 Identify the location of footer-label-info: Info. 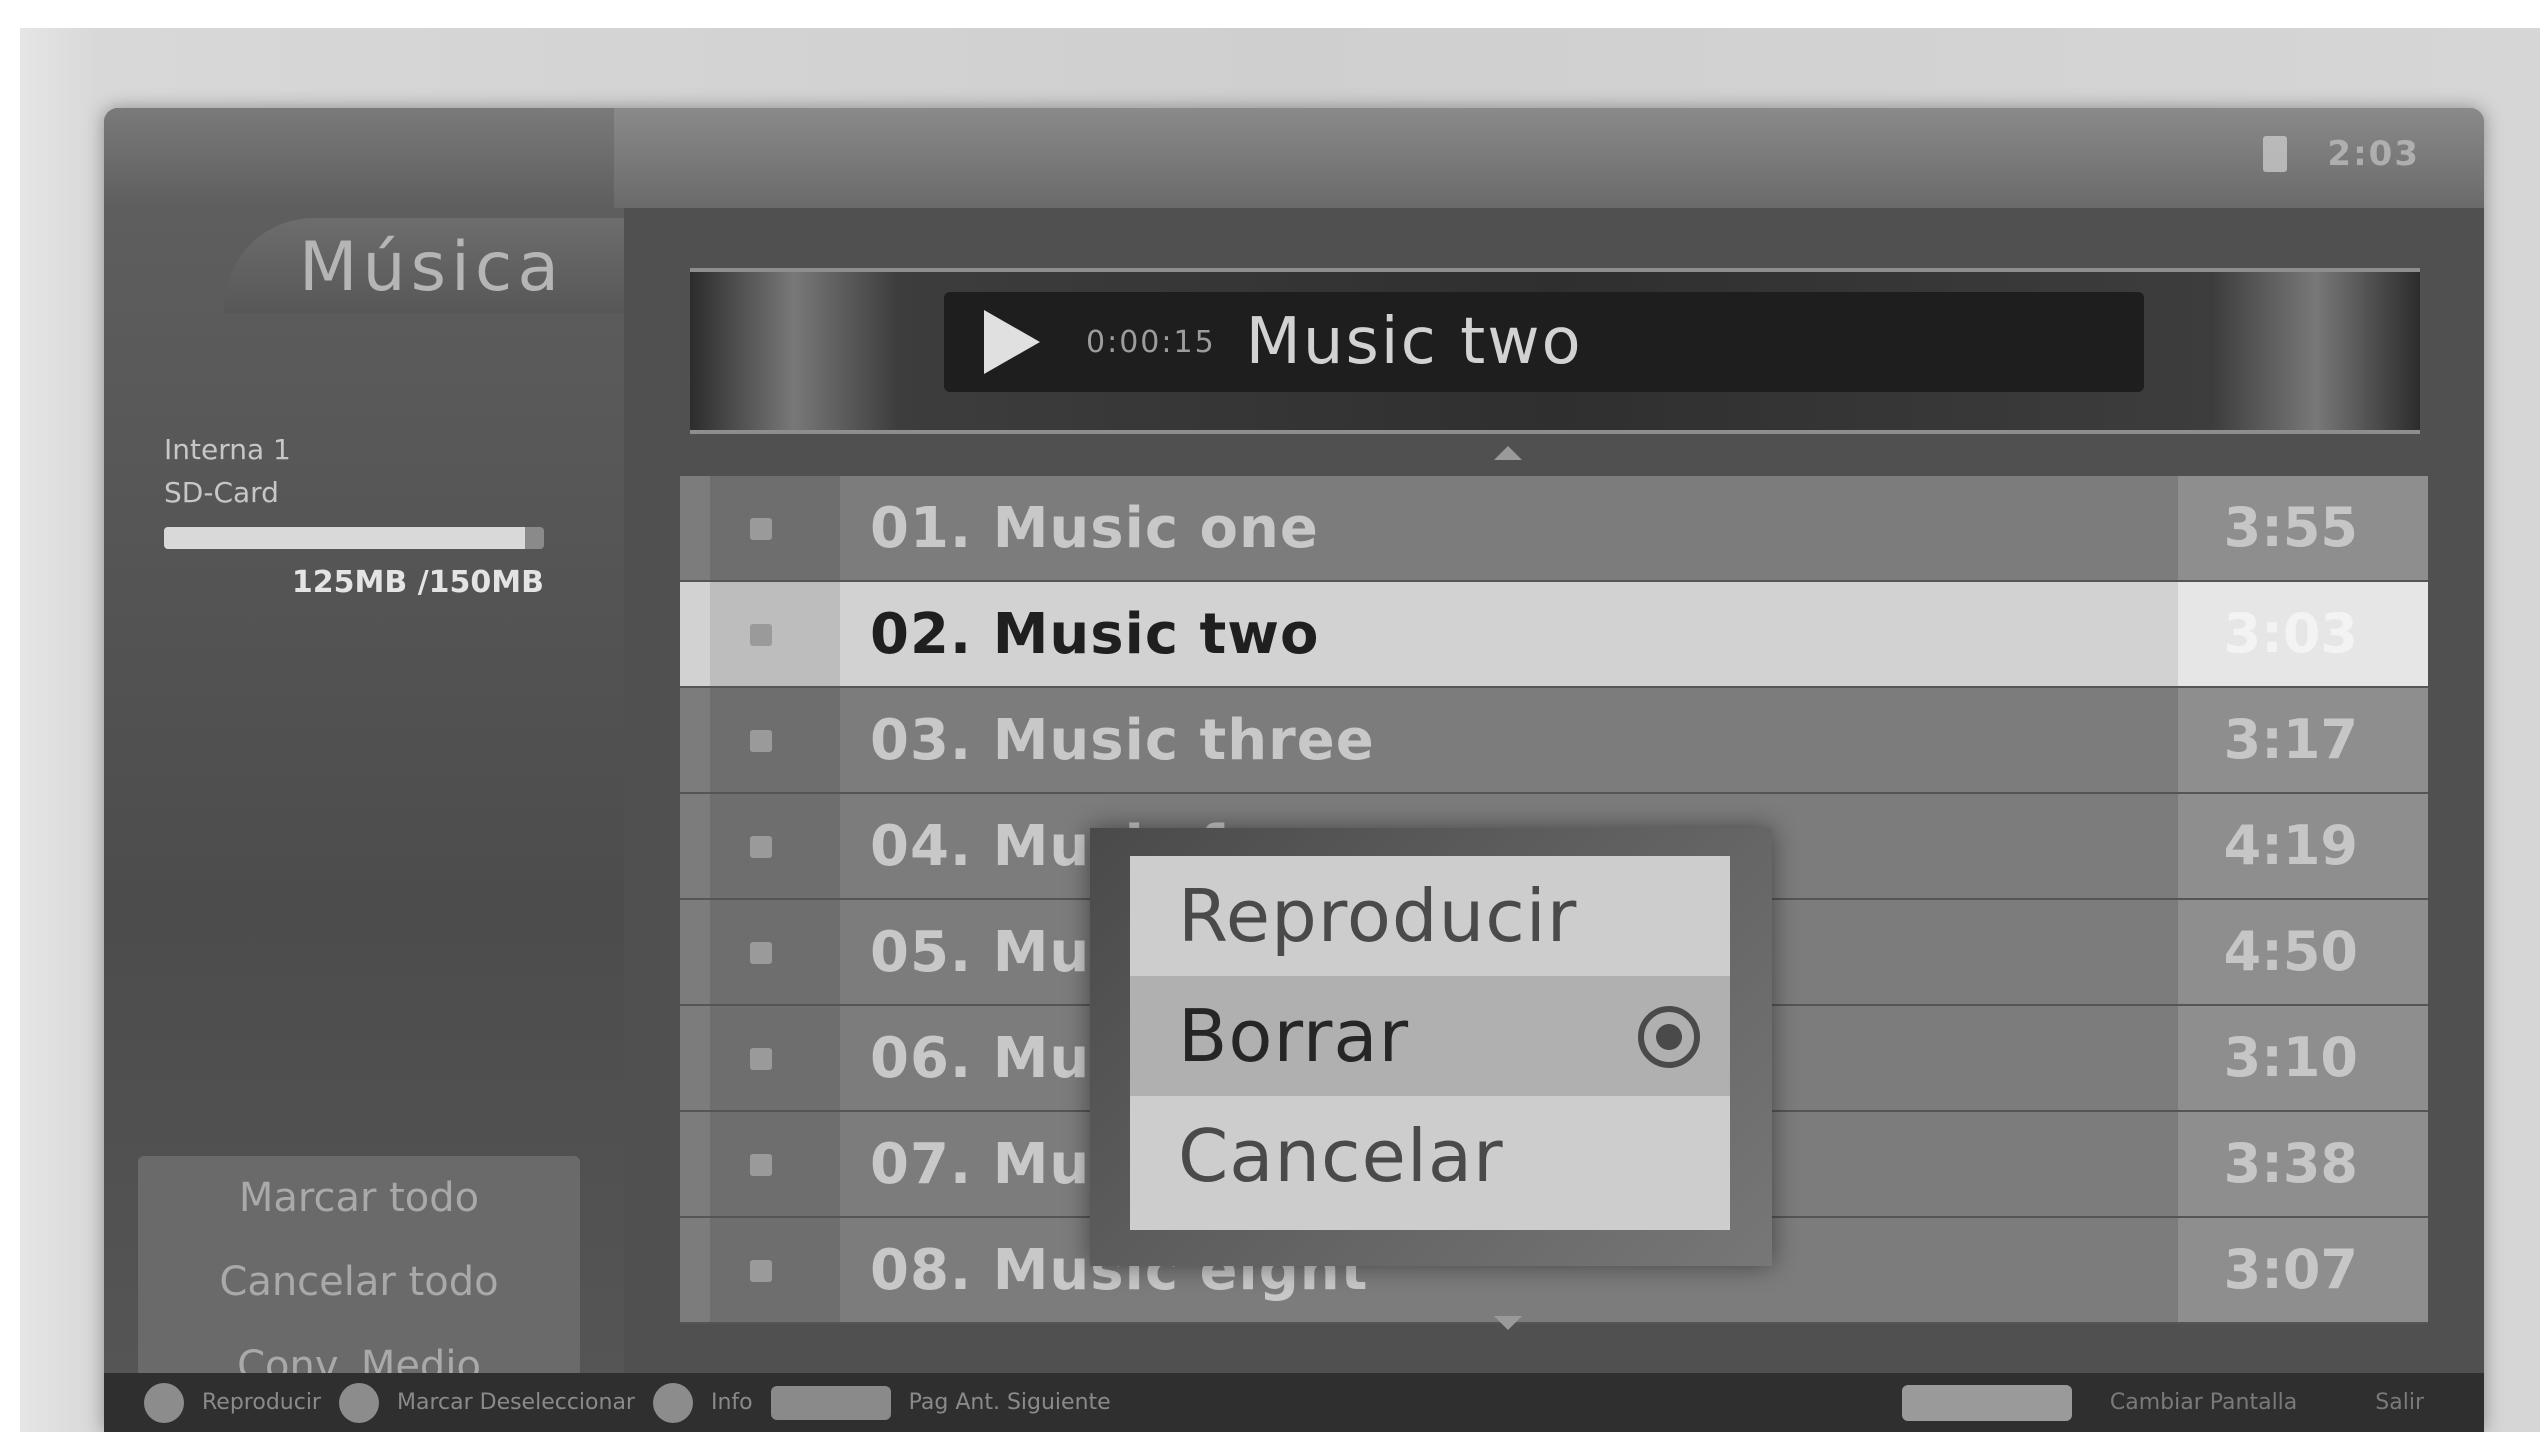
(731, 1402).